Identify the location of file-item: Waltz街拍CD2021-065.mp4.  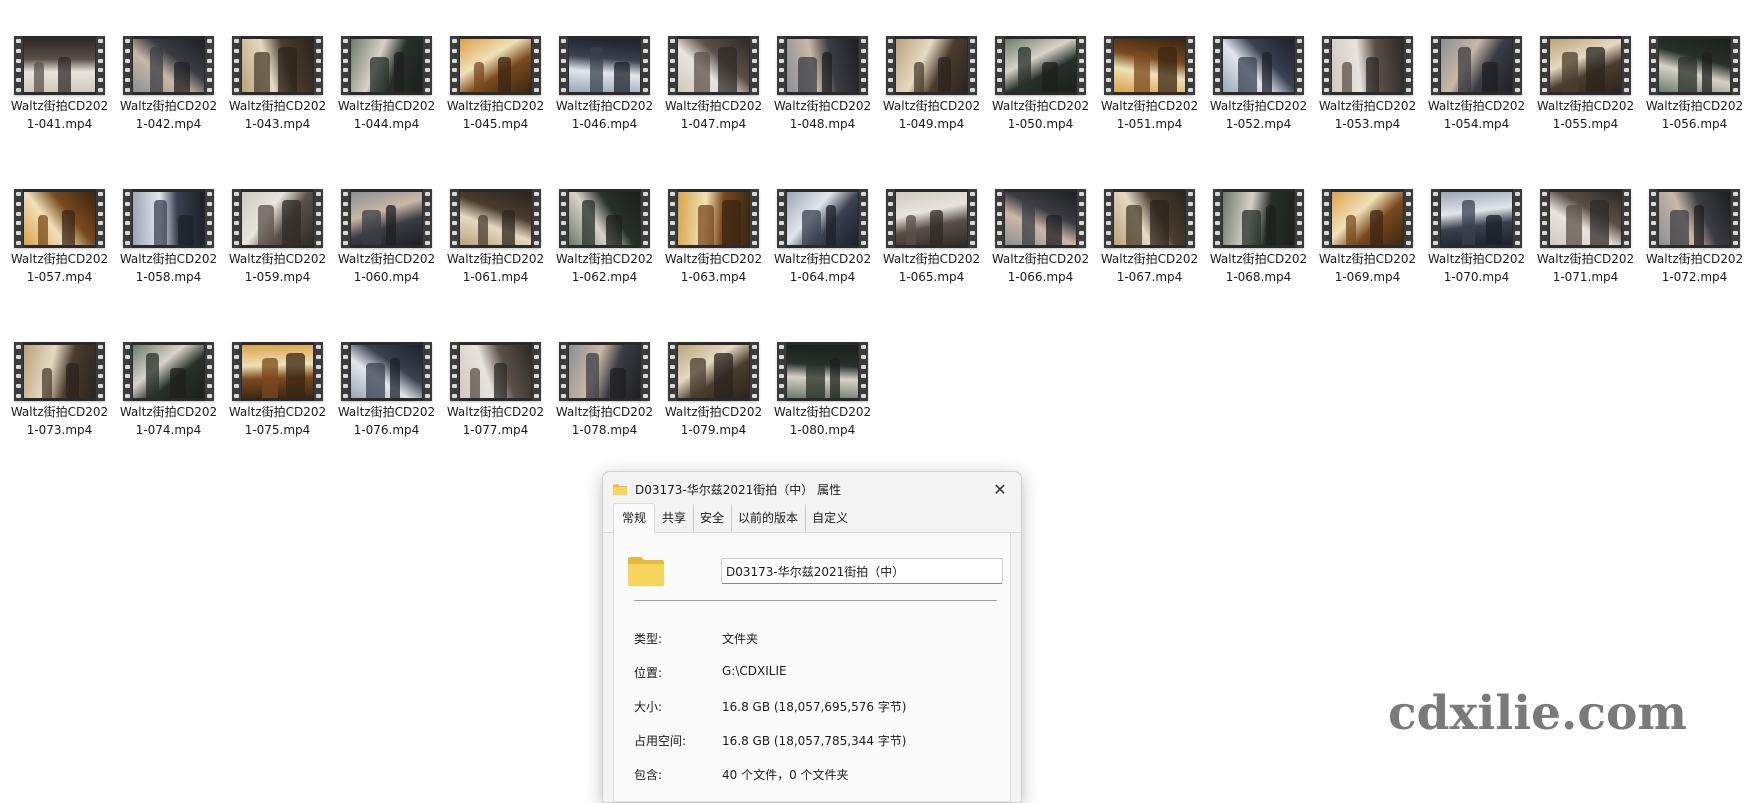
(931, 259).